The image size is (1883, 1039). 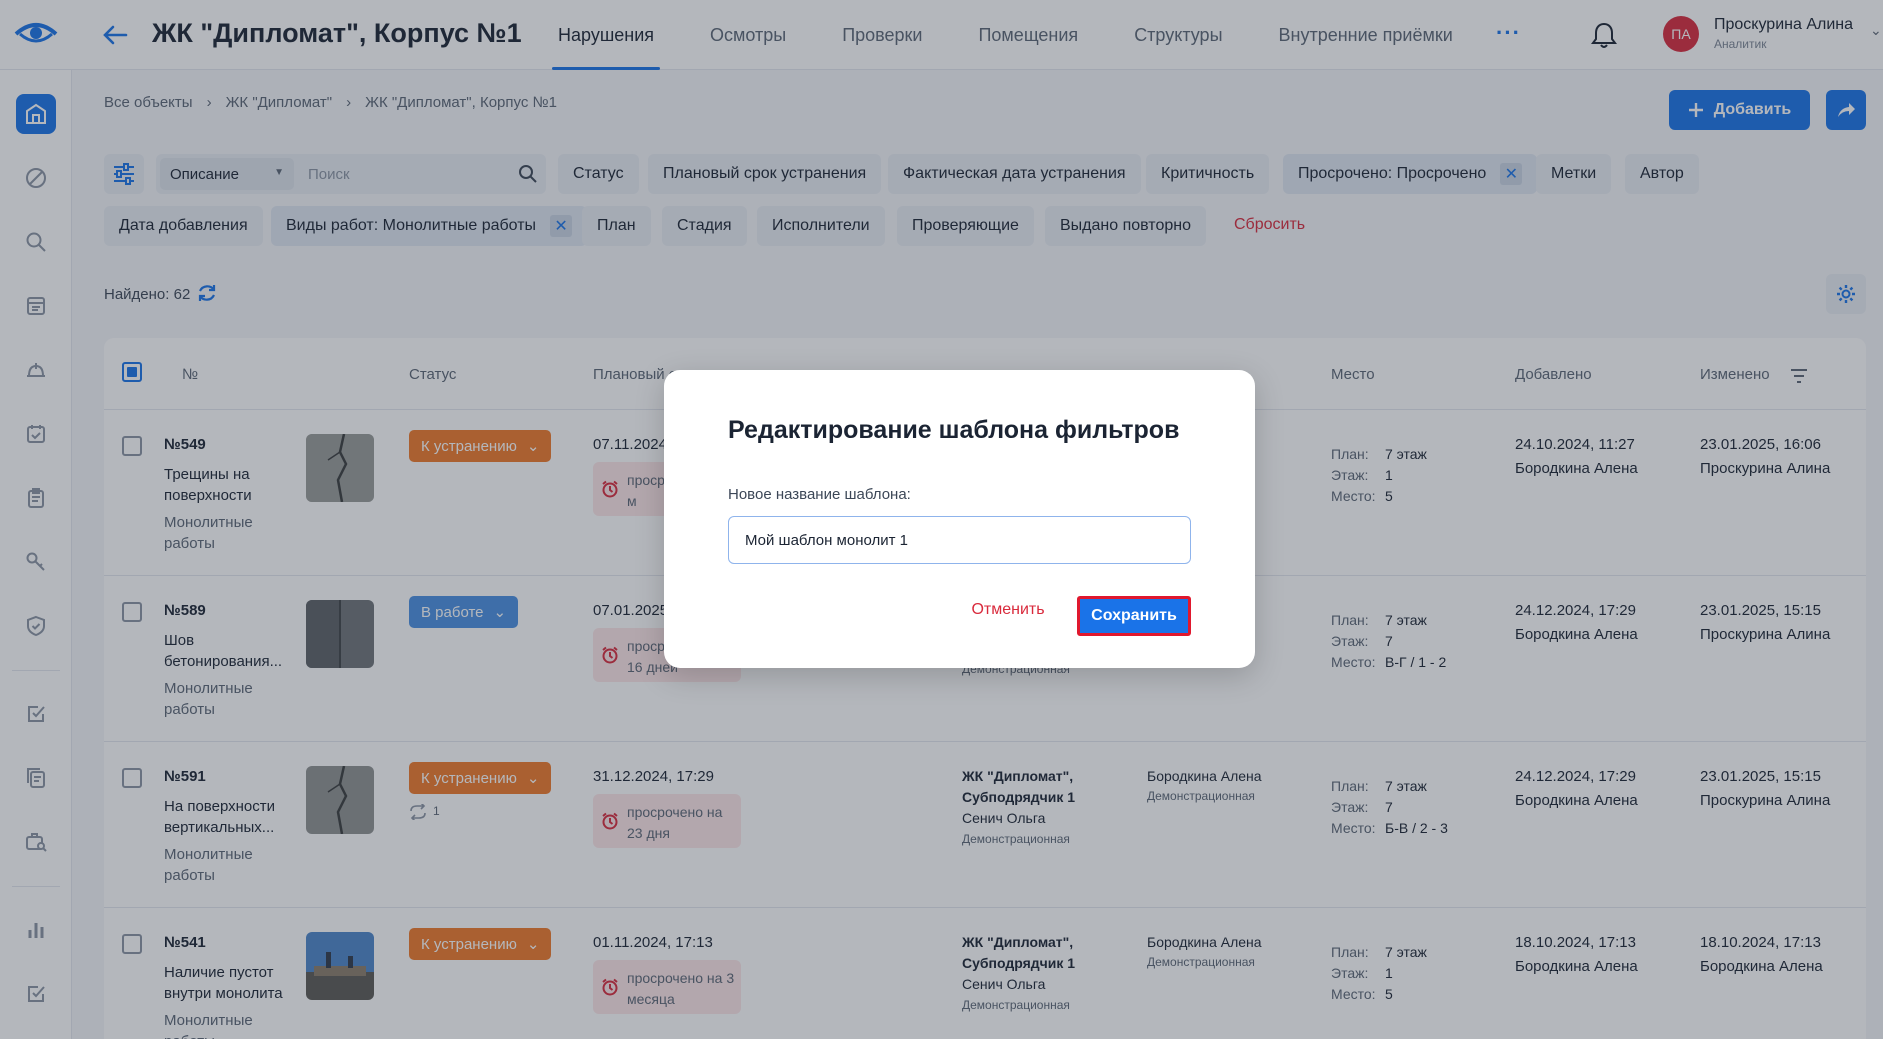 I want to click on cancel-button: Отменить, so click(x=1008, y=610).